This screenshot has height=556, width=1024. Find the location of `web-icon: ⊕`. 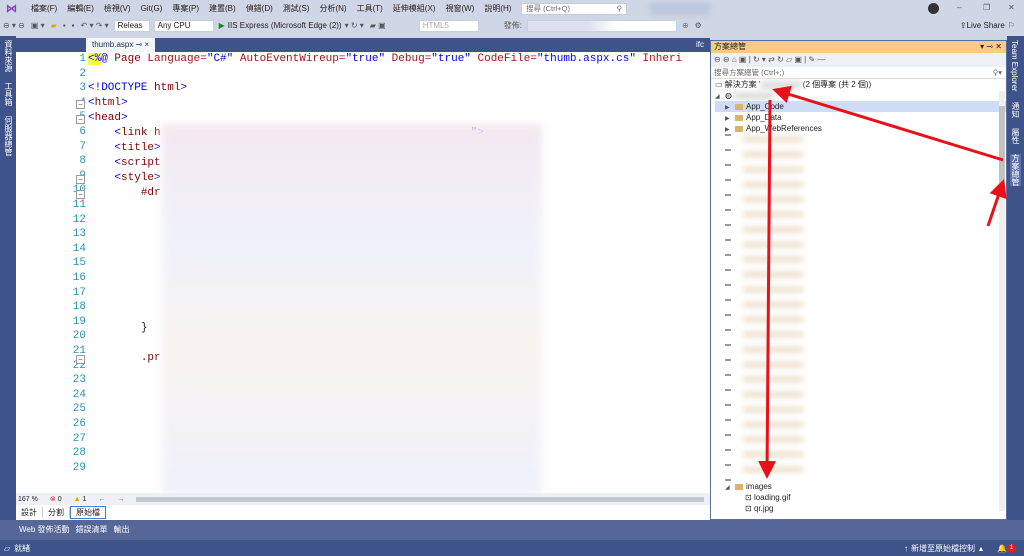

web-icon: ⊕ is located at coordinates (685, 25).